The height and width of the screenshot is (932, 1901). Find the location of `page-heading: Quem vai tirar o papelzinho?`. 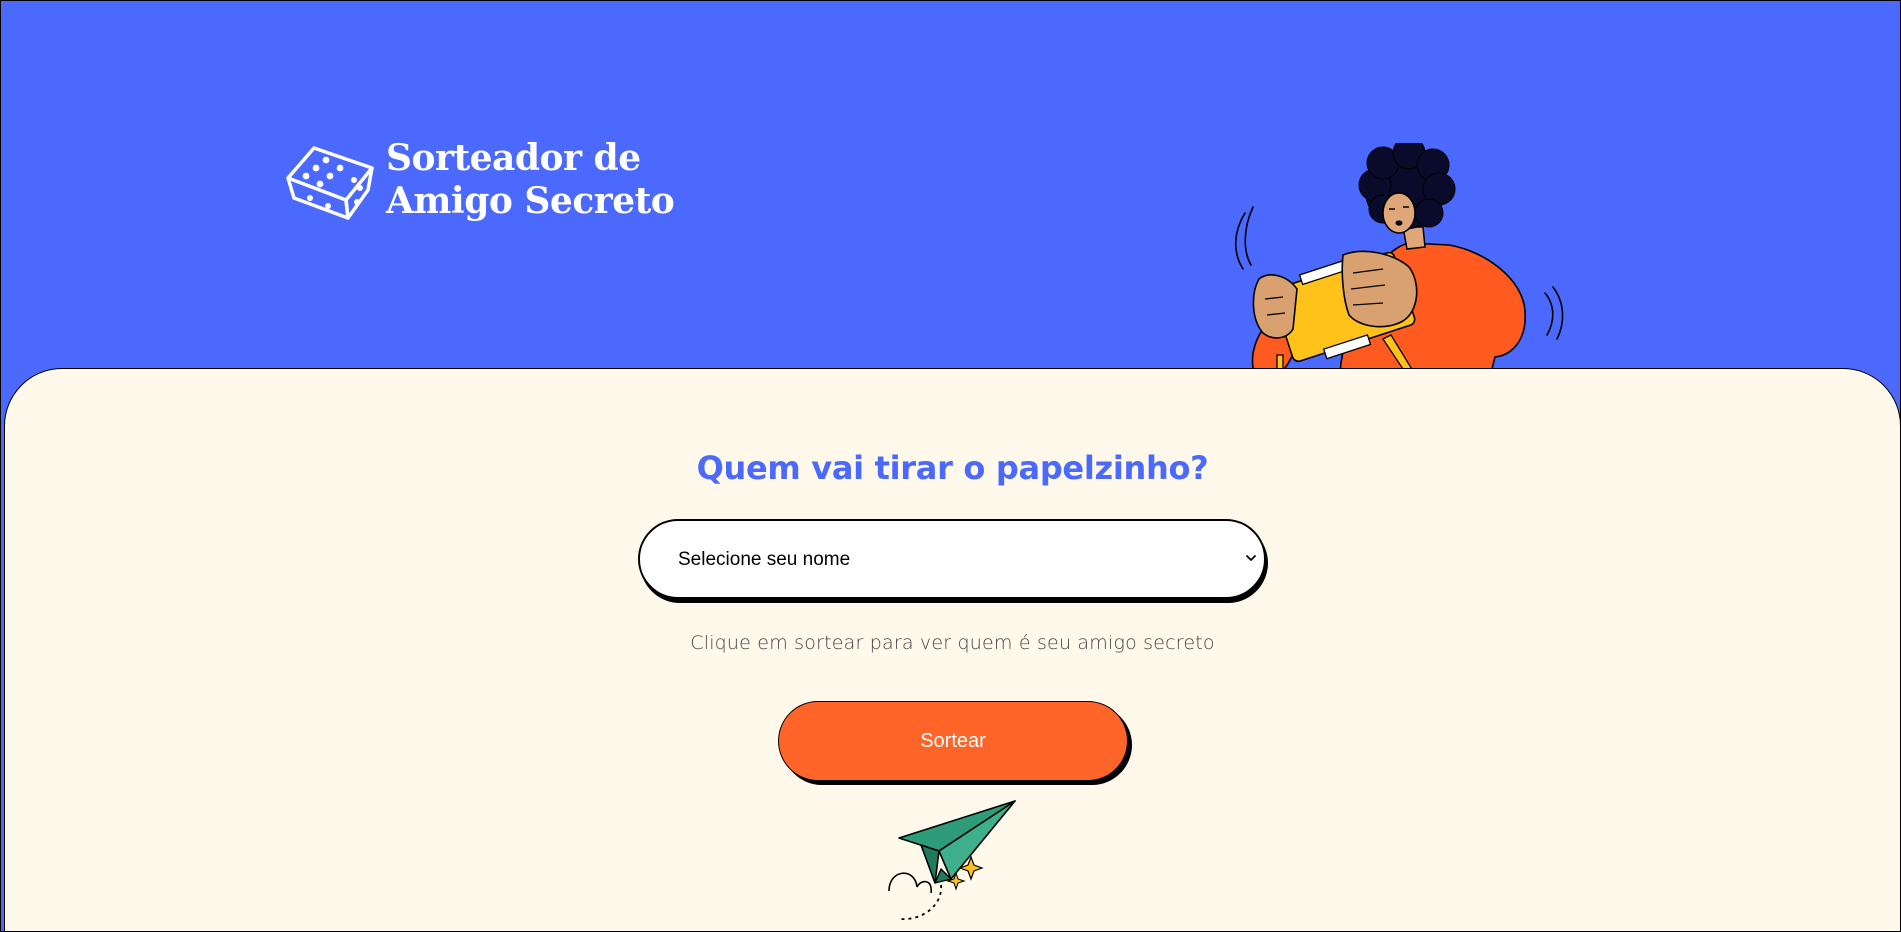

page-heading: Quem vai tirar o papelzinho? is located at coordinates (952, 468).